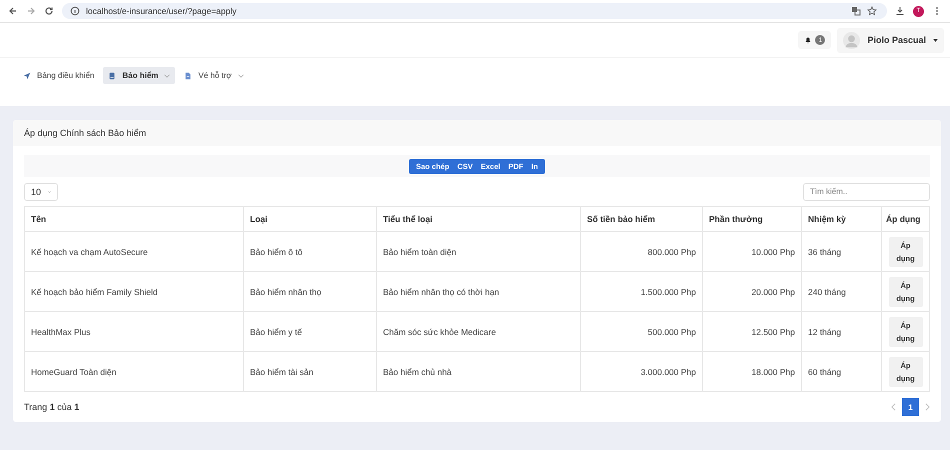  Describe the element at coordinates (474, 11) in the screenshot. I see `address-bar: localhost/e-insurance/user/?page=apply` at that location.